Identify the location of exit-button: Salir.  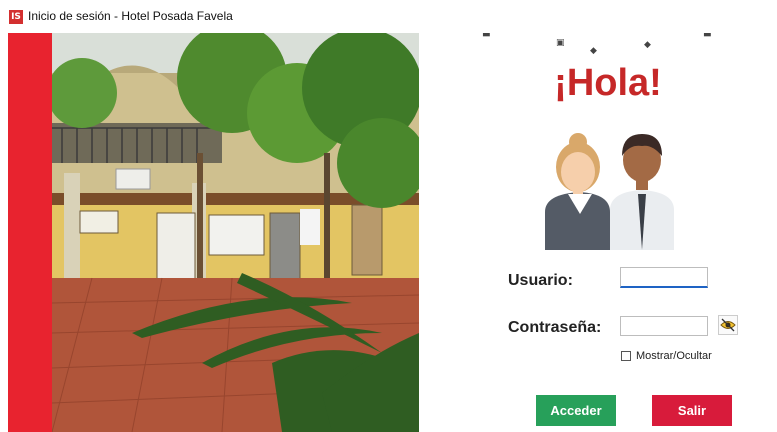
(692, 410).